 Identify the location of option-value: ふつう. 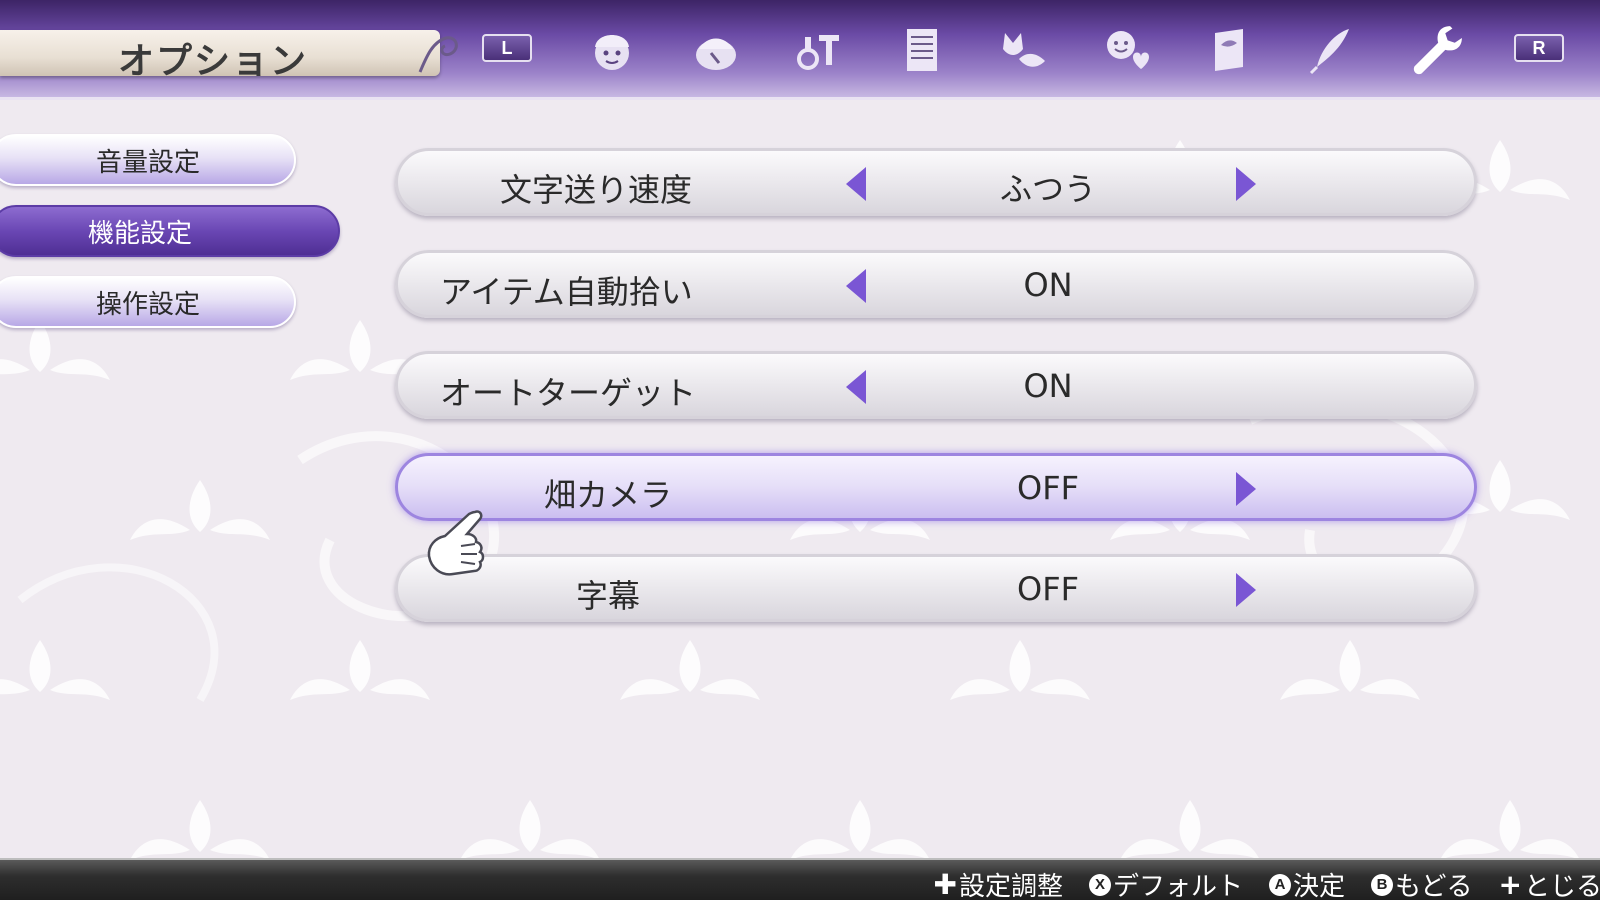
(1047, 189).